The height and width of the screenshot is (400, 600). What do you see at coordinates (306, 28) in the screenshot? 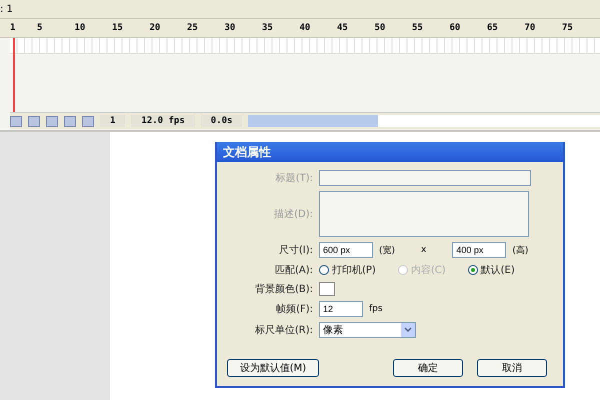
I see `frame-number: 40` at bounding box center [306, 28].